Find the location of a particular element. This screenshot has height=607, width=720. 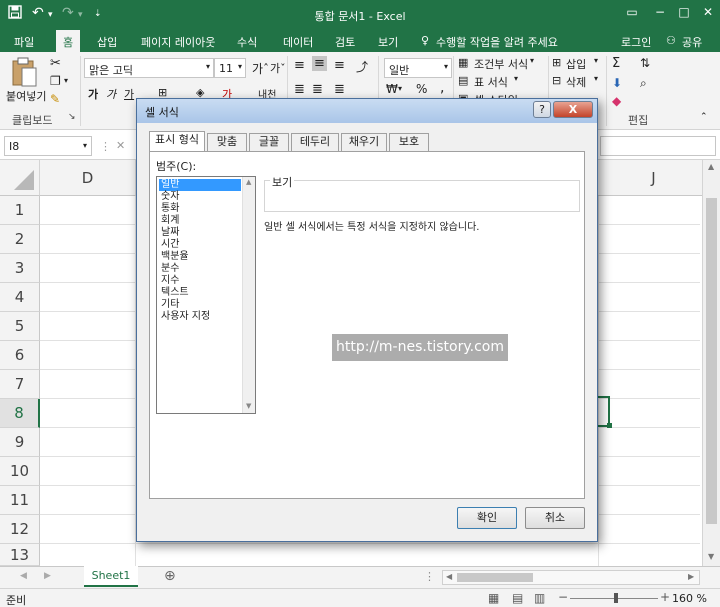

copy-icon: ❐ is located at coordinates (55, 81).